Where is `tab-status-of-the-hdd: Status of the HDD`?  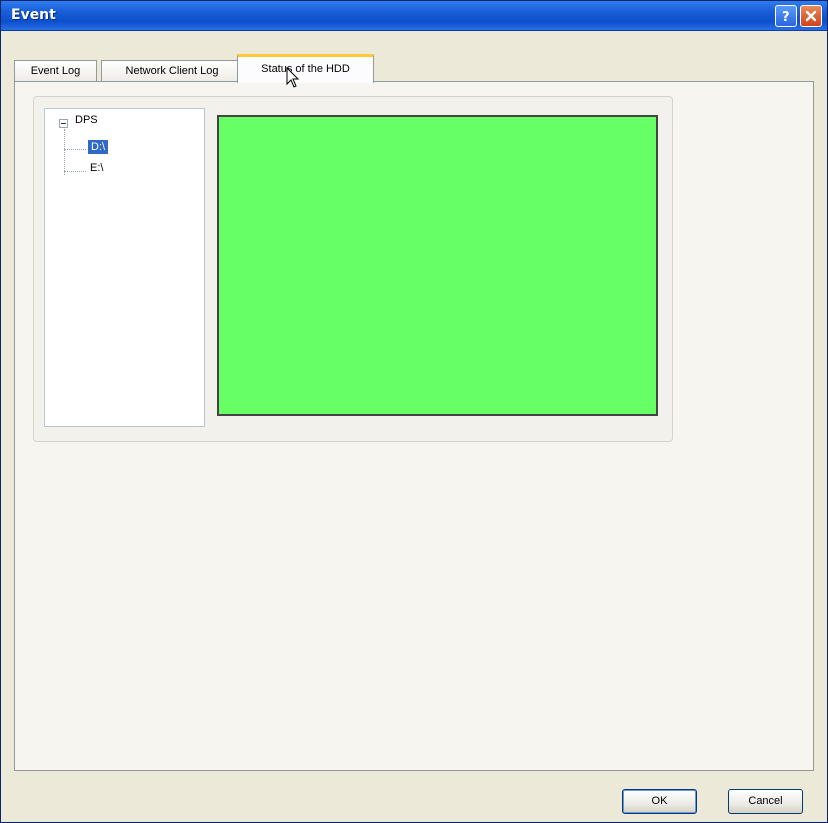
tab-status-of-the-hdd: Status of the HDD is located at coordinates (305, 68).